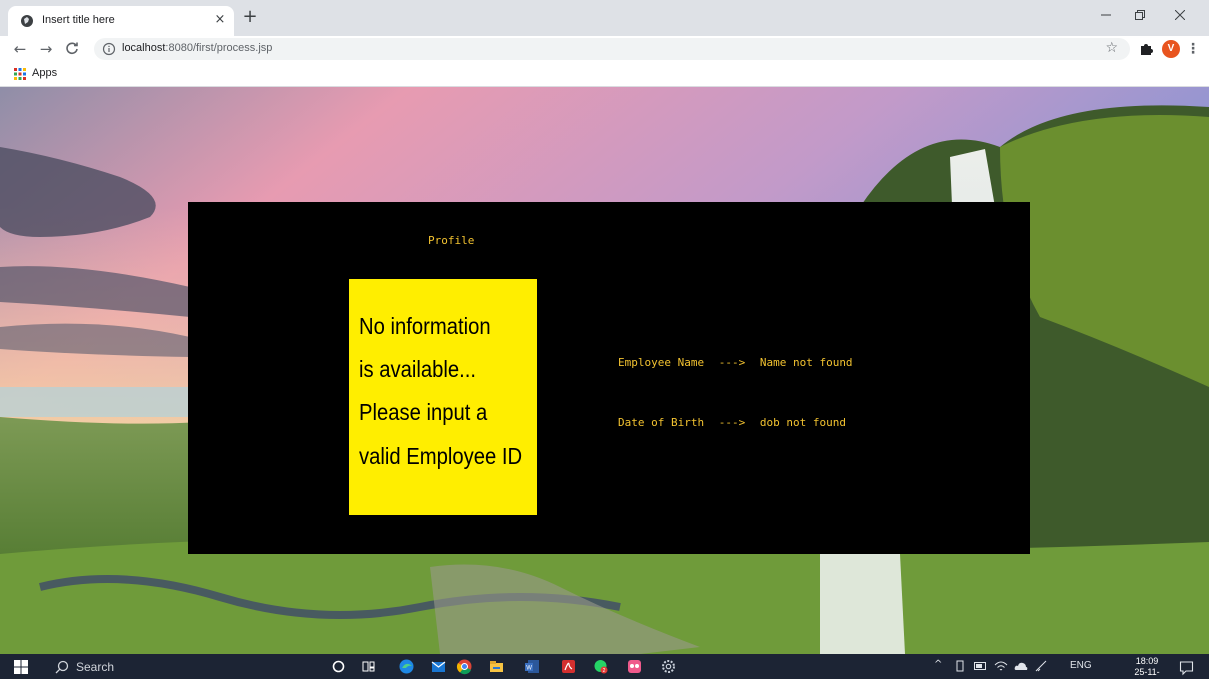 This screenshot has width=1209, height=689. What do you see at coordinates (250, 18) in the screenshot?
I see `plus-icon: +` at bounding box center [250, 18].